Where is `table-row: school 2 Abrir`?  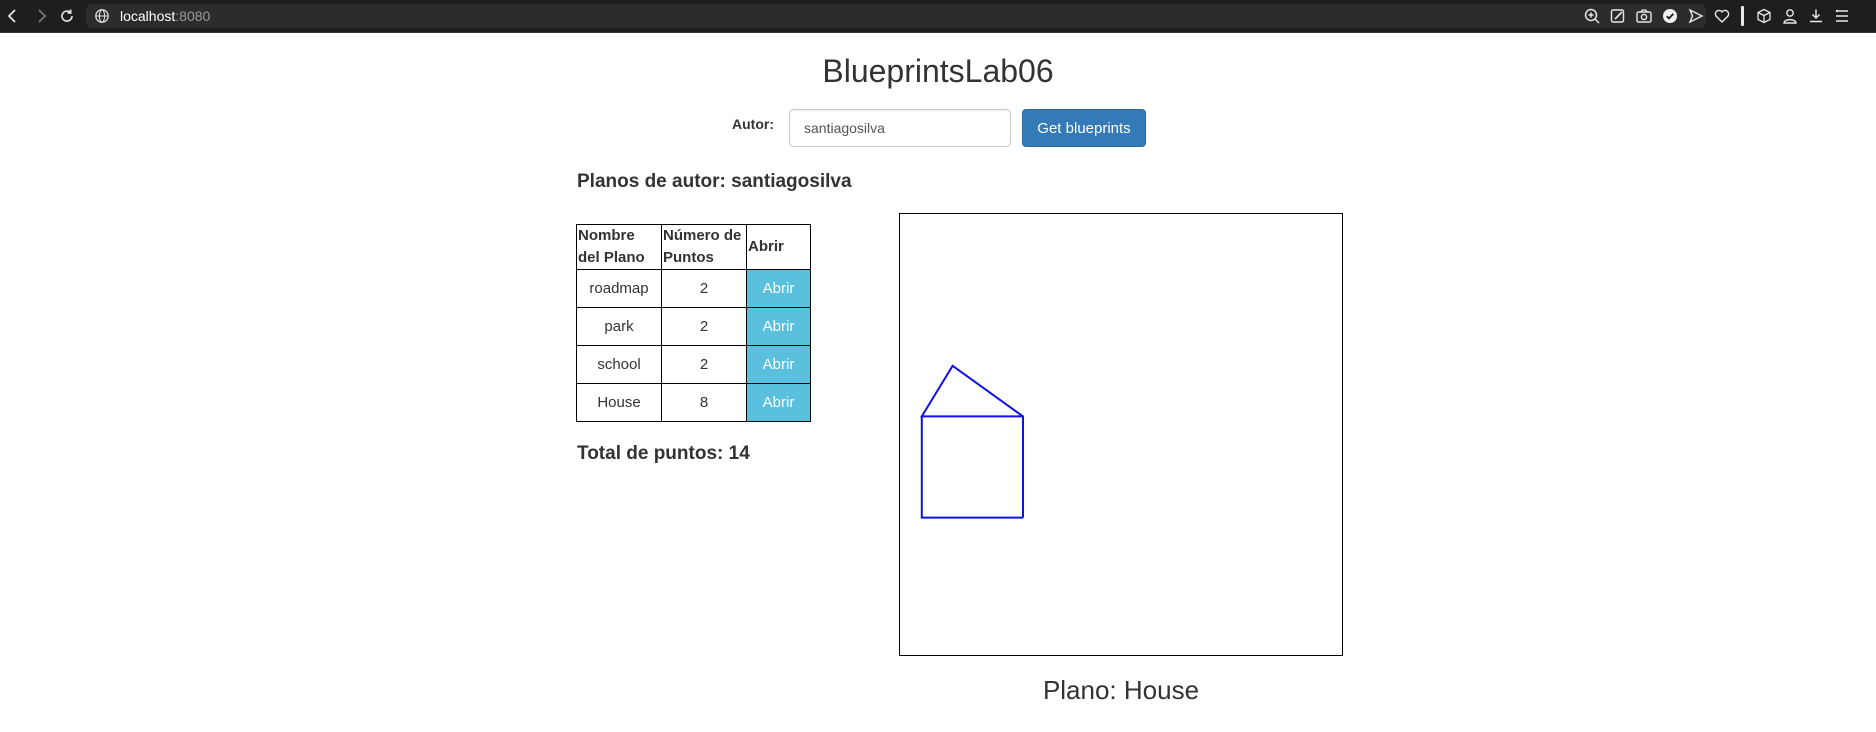
table-row: school 2 Abrir is located at coordinates (693, 364).